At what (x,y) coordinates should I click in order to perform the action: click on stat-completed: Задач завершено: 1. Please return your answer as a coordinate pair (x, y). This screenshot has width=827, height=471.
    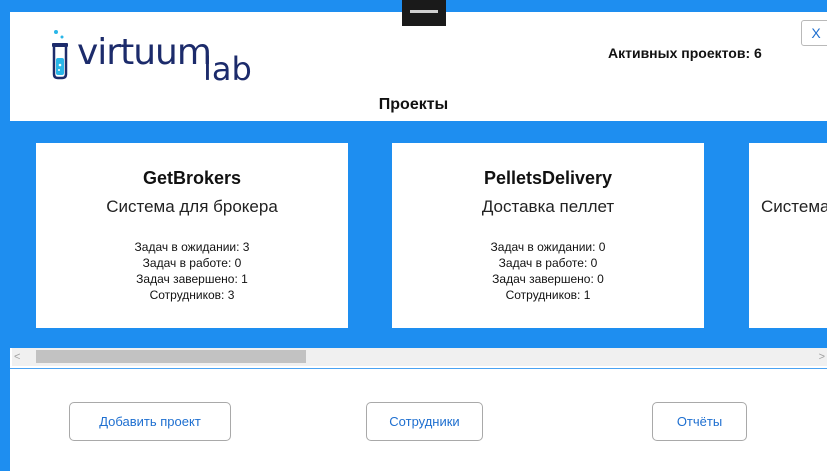
    Looking at the image, I should click on (192, 279).